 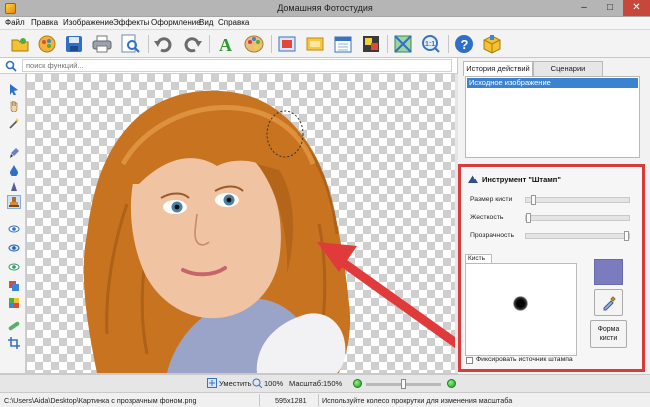 I want to click on fix-source-checkbox, so click(x=469, y=360).